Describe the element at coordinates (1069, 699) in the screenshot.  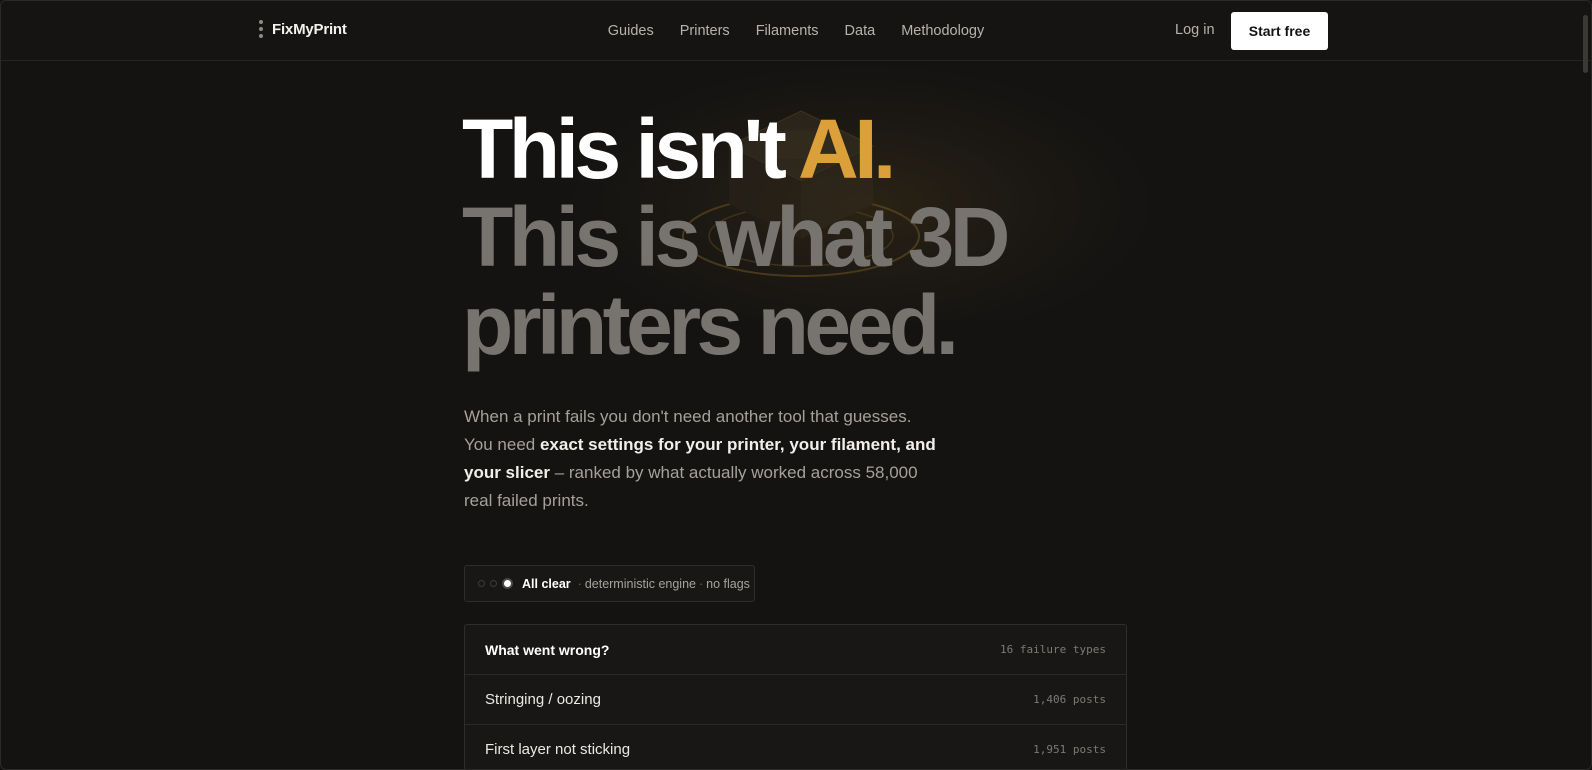
I see `failure-row-count: 1,406 posts` at that location.